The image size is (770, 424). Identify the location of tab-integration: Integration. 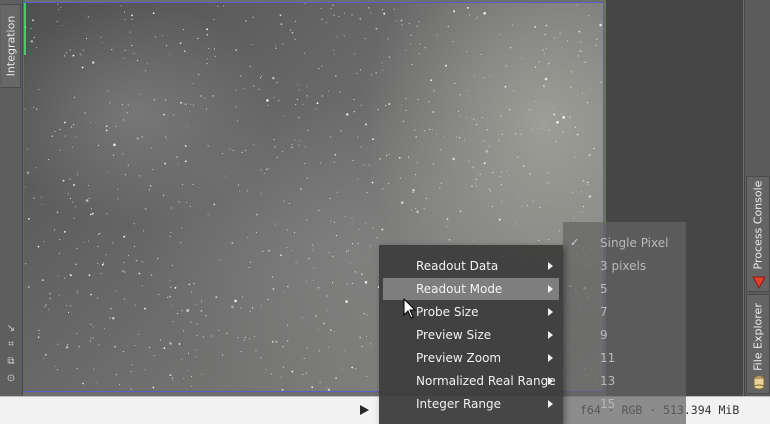
(11, 46).